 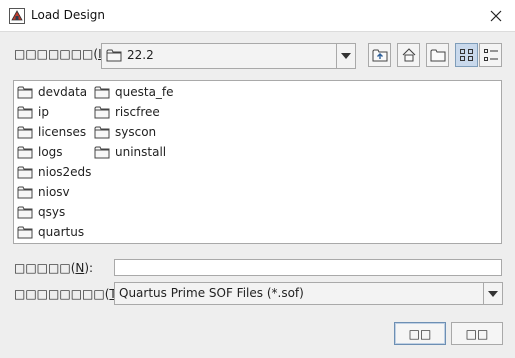 I want to click on list-item: niosv, so click(x=43, y=192).